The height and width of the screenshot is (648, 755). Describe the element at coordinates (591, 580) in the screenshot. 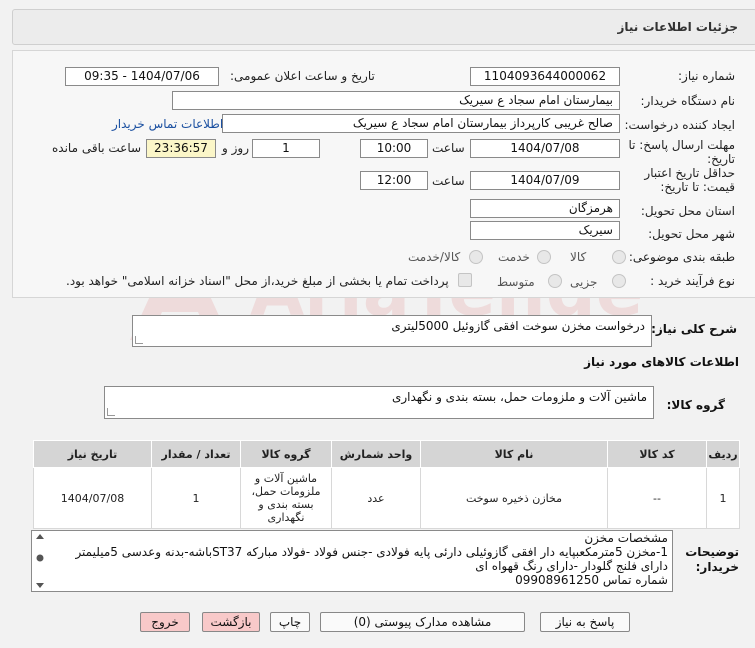

I see `notes-line: شماره تماس 09908961250` at that location.